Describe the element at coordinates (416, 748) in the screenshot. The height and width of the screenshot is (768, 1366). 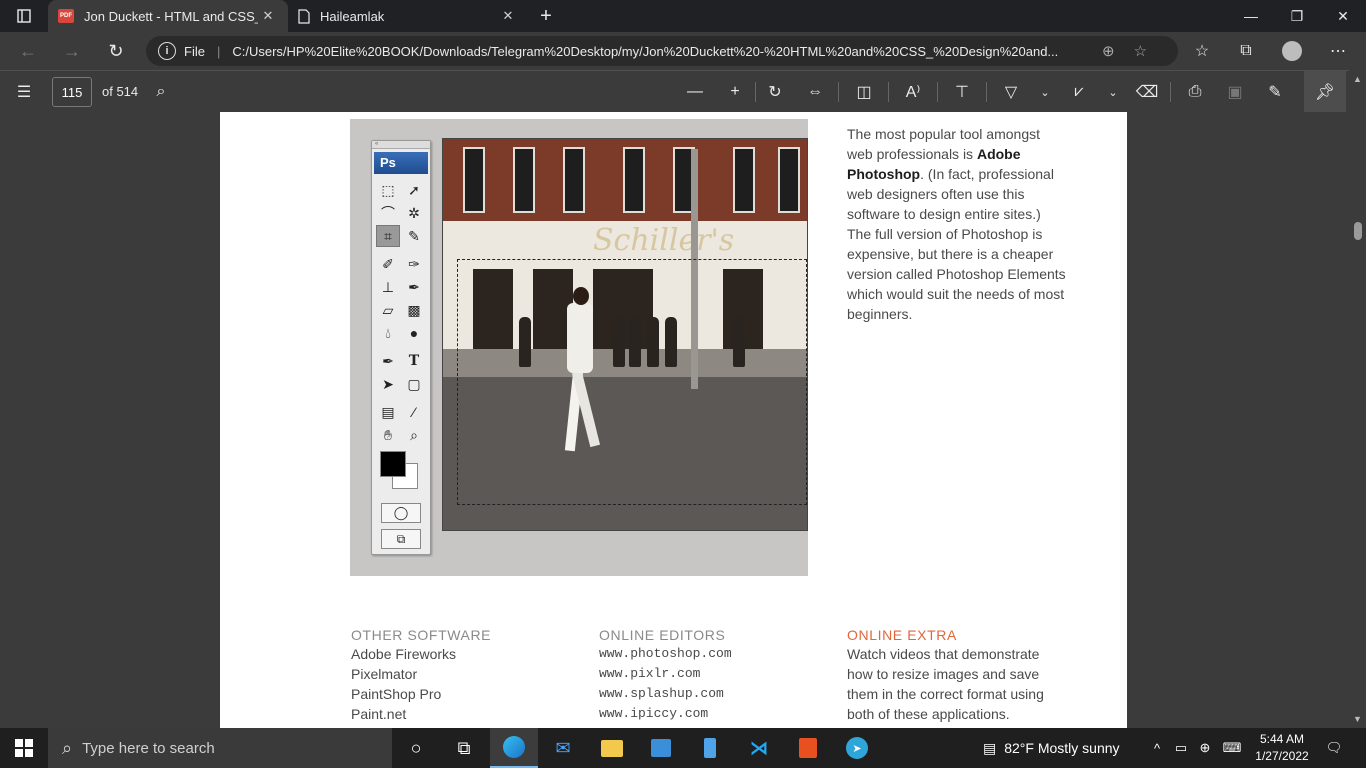
I see `cortana-button: ○` at that location.